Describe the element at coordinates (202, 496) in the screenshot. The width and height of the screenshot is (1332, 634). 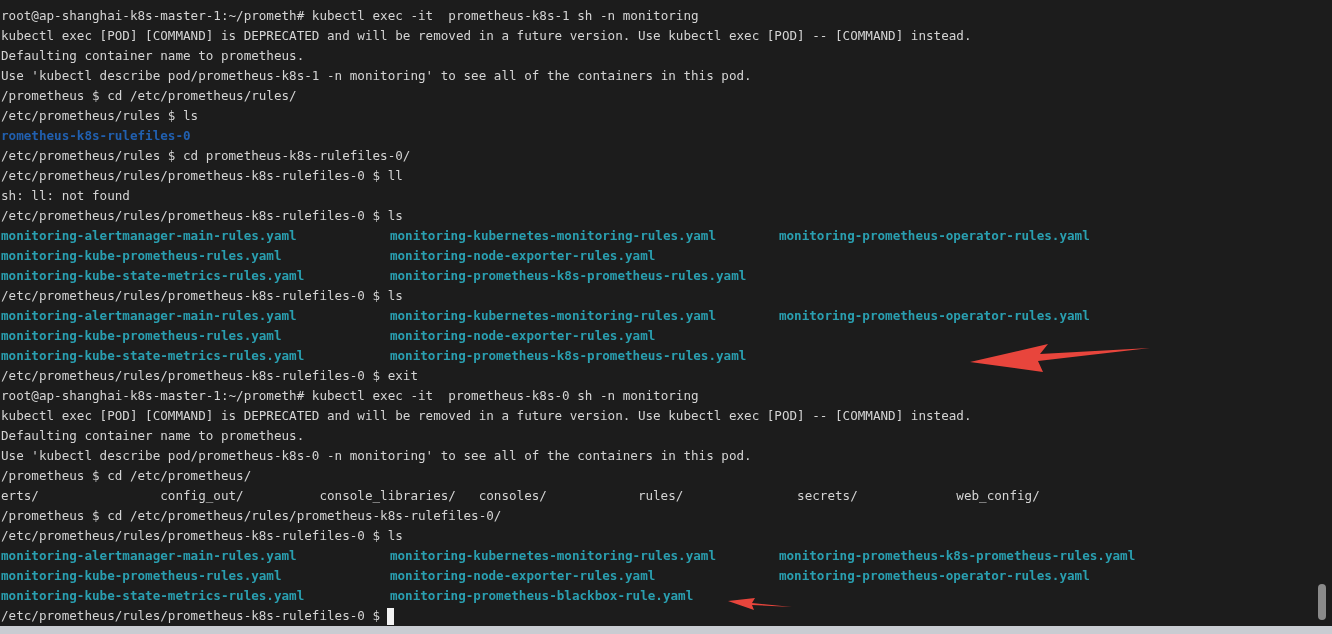
I see `directory-name: config_out/` at that location.